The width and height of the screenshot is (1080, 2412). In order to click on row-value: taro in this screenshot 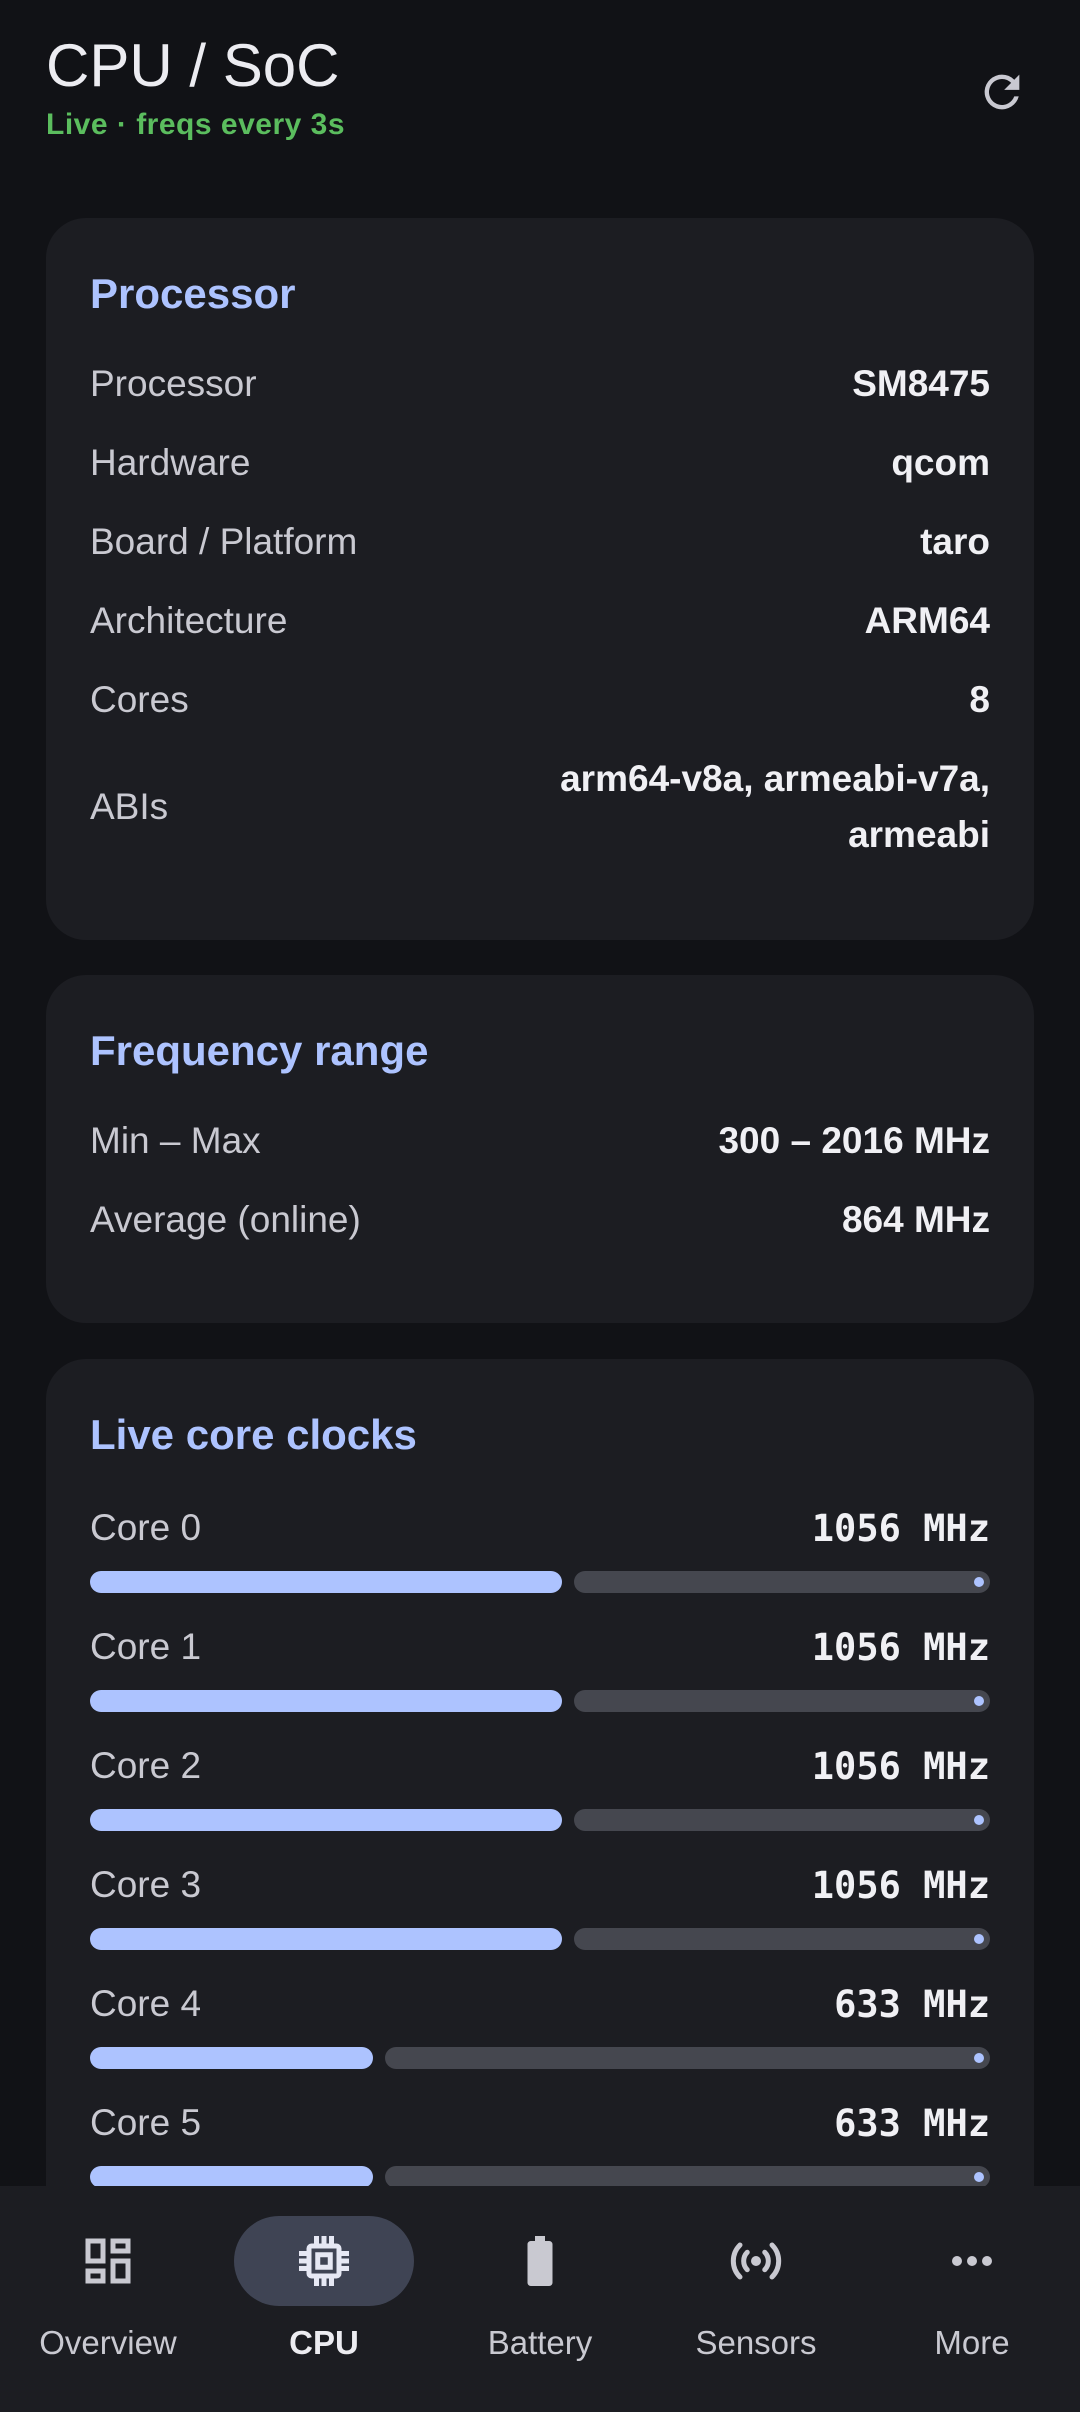, I will do `click(955, 541)`.